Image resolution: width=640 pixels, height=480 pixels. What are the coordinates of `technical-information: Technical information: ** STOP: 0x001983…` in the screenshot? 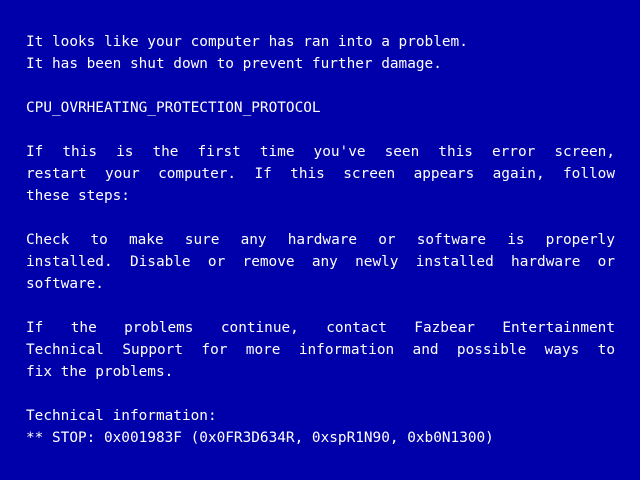 It's located at (320, 427).